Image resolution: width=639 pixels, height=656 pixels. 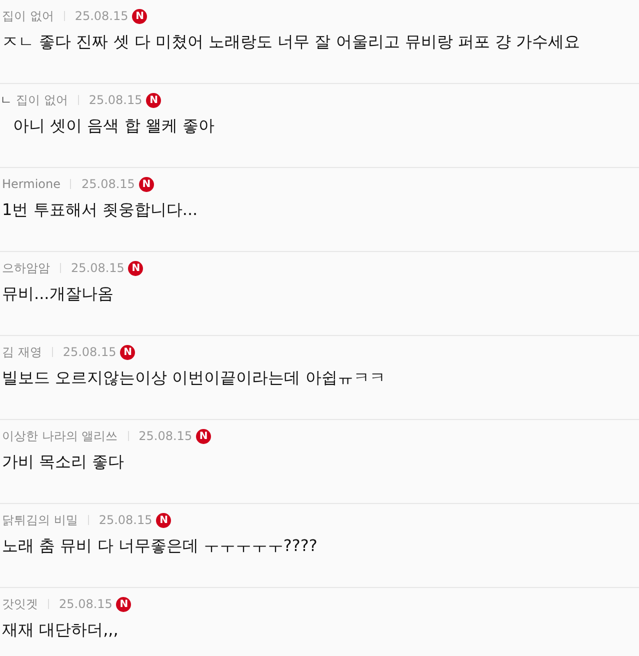 What do you see at coordinates (6, 100) in the screenshot?
I see `reply-mark: ㄴ` at bounding box center [6, 100].